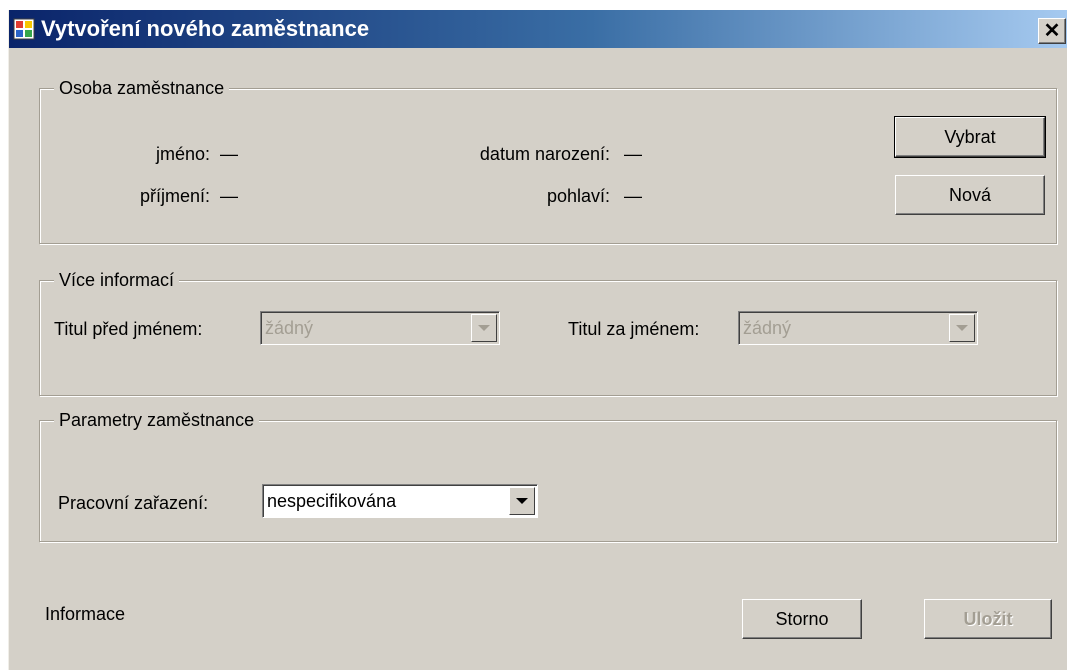 This screenshot has height=670, width=1067. I want to click on gender-value: —, so click(633, 196).